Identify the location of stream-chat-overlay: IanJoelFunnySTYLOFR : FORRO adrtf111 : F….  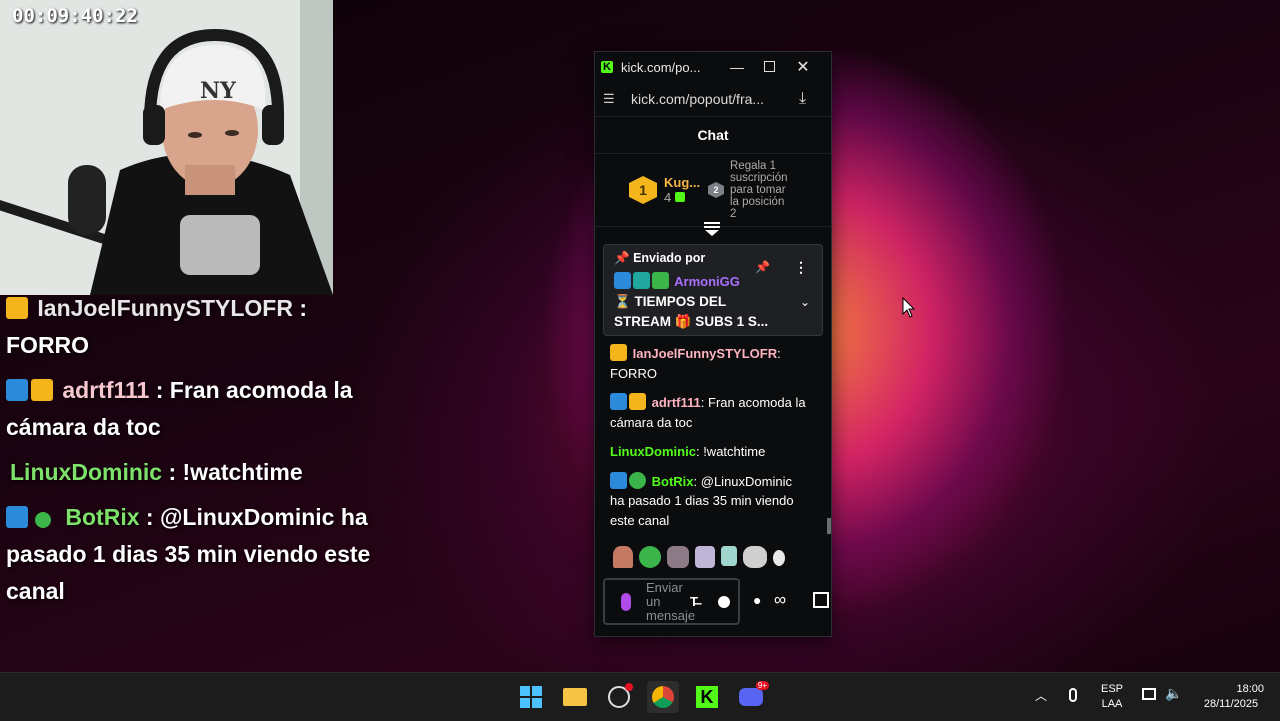
(196, 454).